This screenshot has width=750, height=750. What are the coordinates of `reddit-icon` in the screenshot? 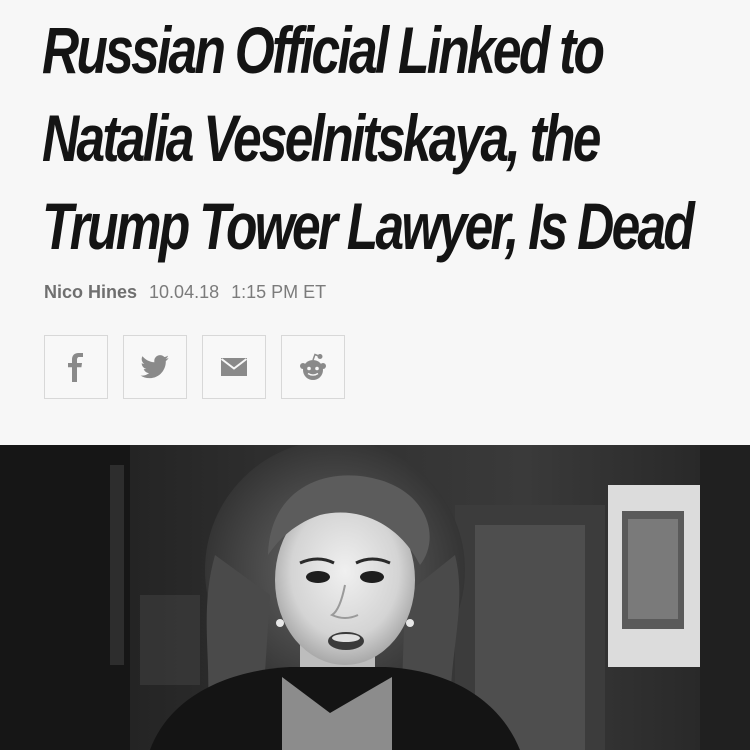 It's located at (313, 366).